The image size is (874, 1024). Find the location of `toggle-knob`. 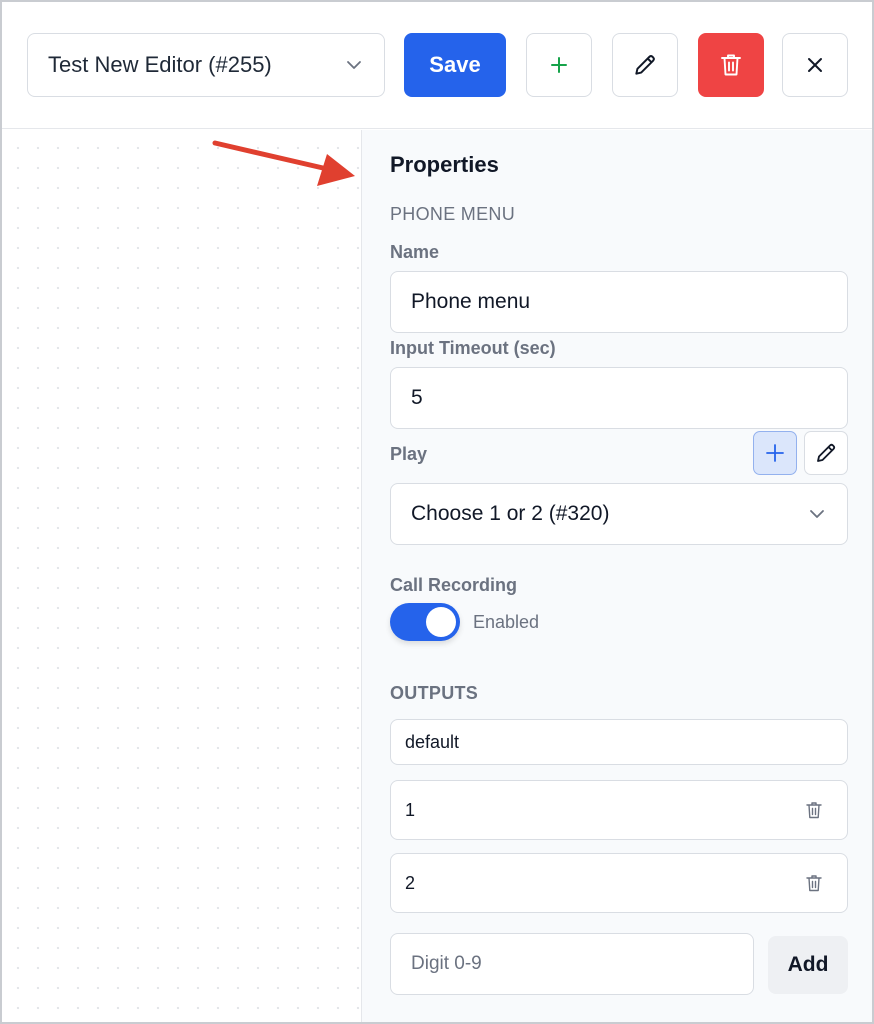

toggle-knob is located at coordinates (441, 622).